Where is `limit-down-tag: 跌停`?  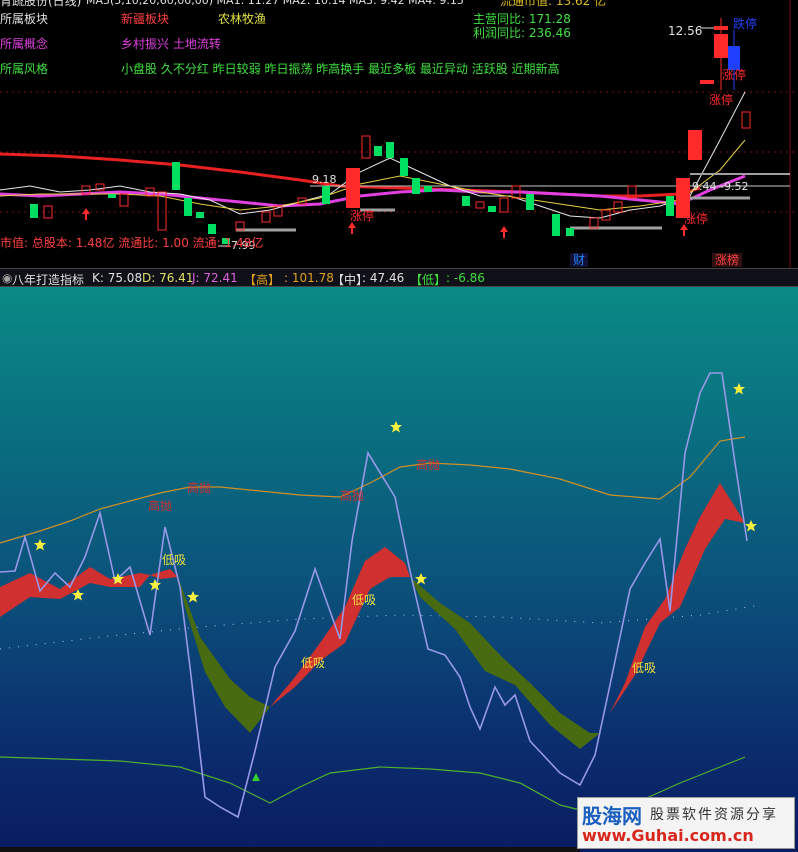 limit-down-tag: 跌停 is located at coordinates (745, 24).